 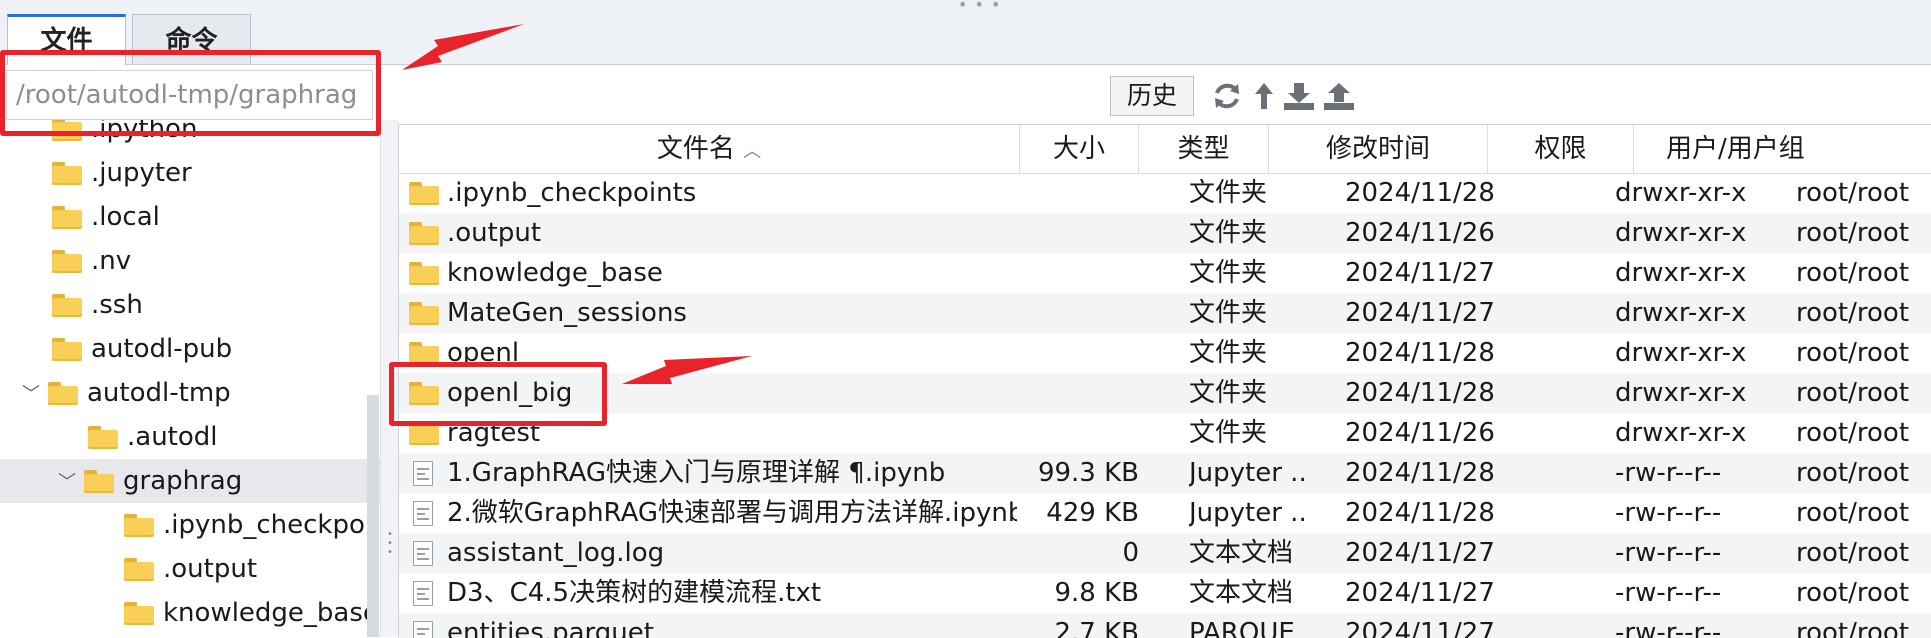 What do you see at coordinates (1425, 193) in the screenshot?
I see `file-modified: 2024/11/28 16:47` at bounding box center [1425, 193].